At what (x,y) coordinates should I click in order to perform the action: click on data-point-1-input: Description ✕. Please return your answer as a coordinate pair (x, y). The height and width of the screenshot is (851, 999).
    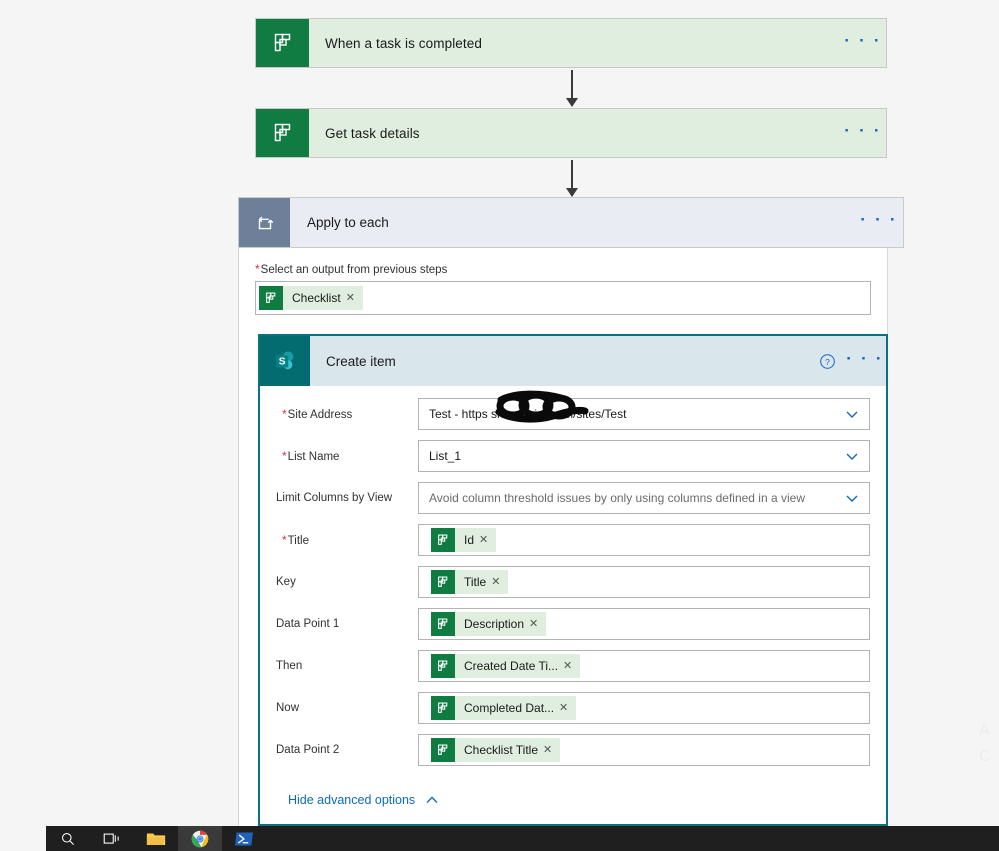
    Looking at the image, I should click on (644, 624).